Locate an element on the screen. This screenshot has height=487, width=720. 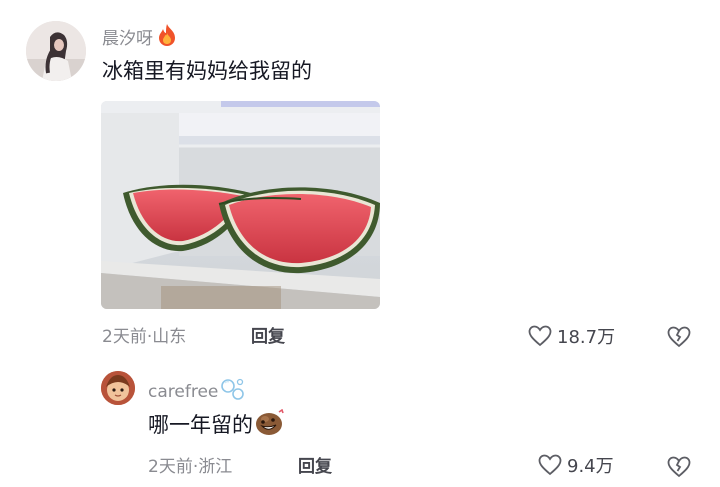
reply-button: 回复 is located at coordinates (268, 337).